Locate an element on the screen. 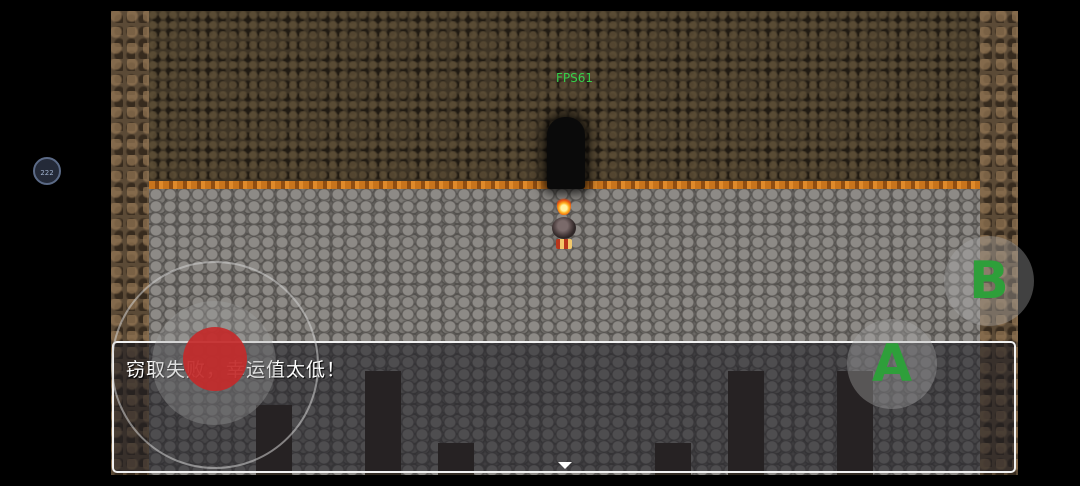 The height and width of the screenshot is (486, 1080). player-character is located at coordinates (565, 226).